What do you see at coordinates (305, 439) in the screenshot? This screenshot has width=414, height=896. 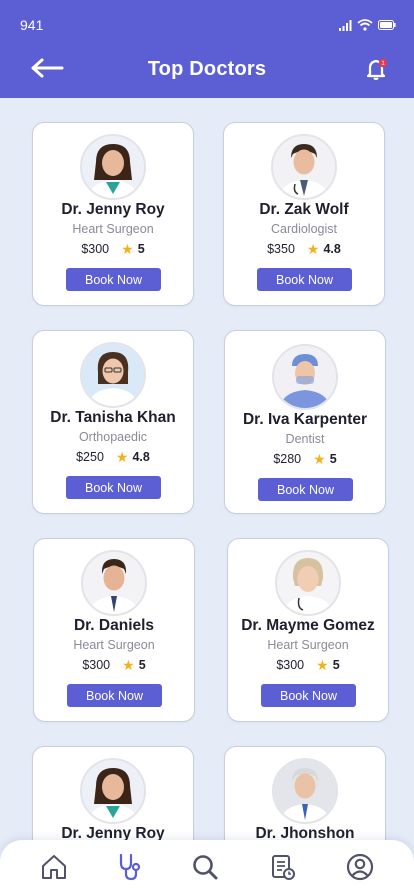 I see `doctor-specialty: Dentist` at bounding box center [305, 439].